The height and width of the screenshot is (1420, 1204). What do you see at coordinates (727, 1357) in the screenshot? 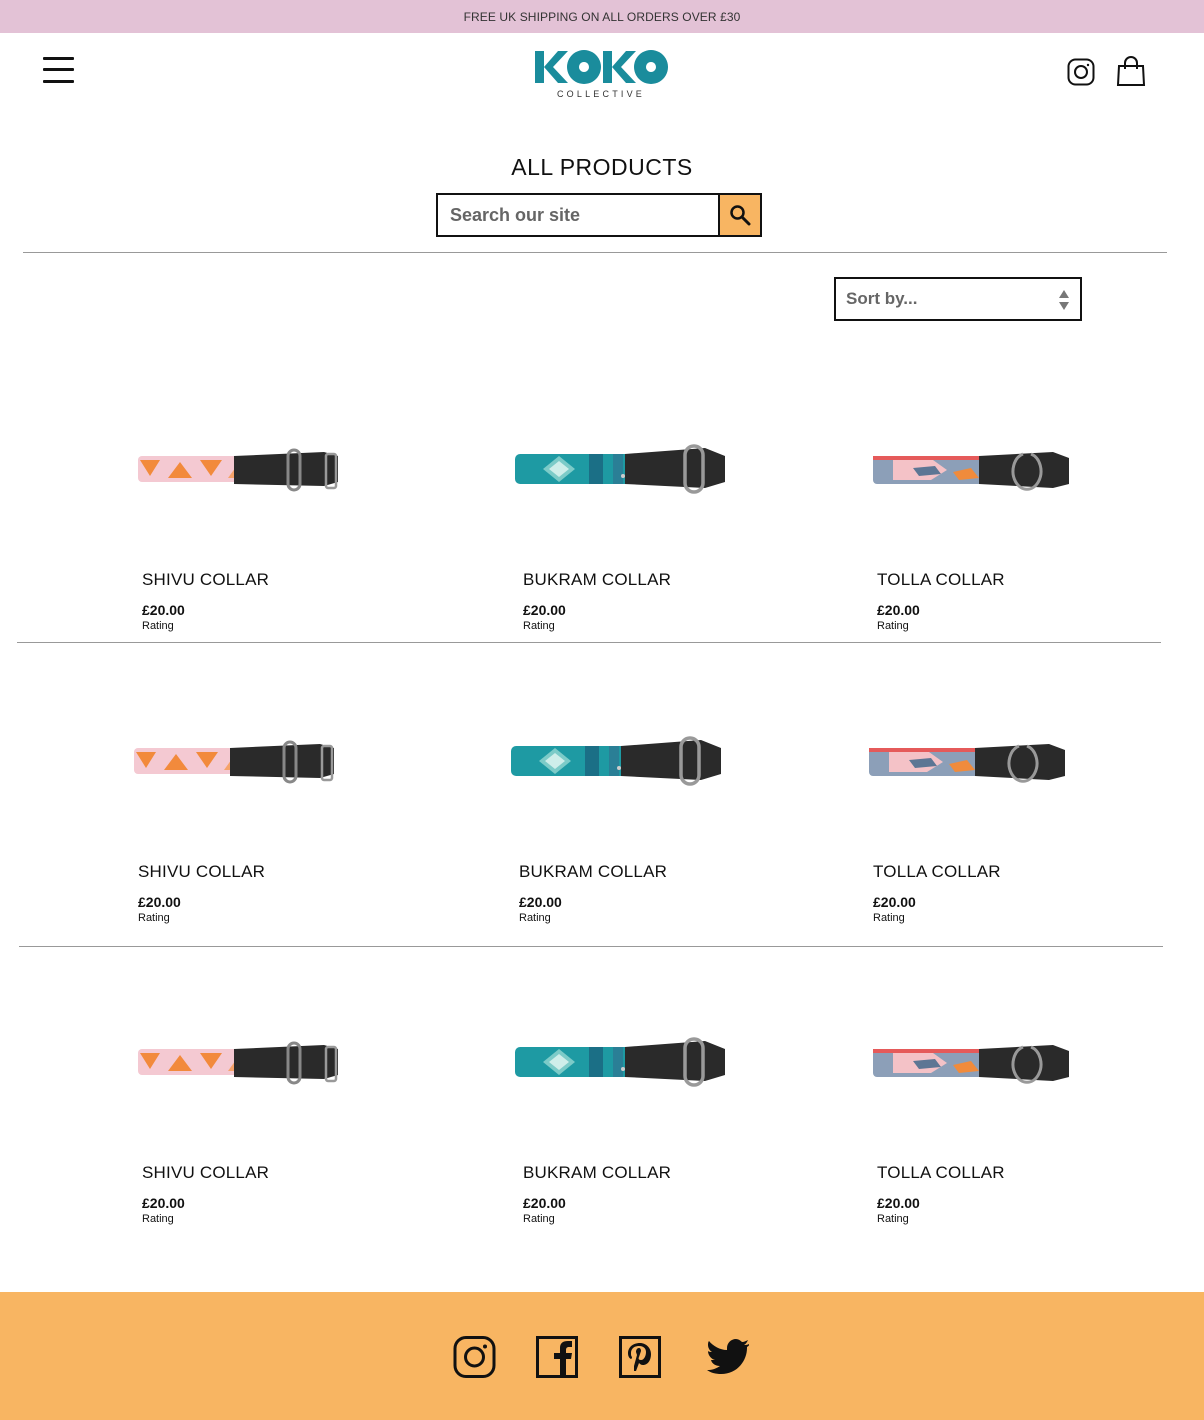
I see `twitter-icon` at bounding box center [727, 1357].